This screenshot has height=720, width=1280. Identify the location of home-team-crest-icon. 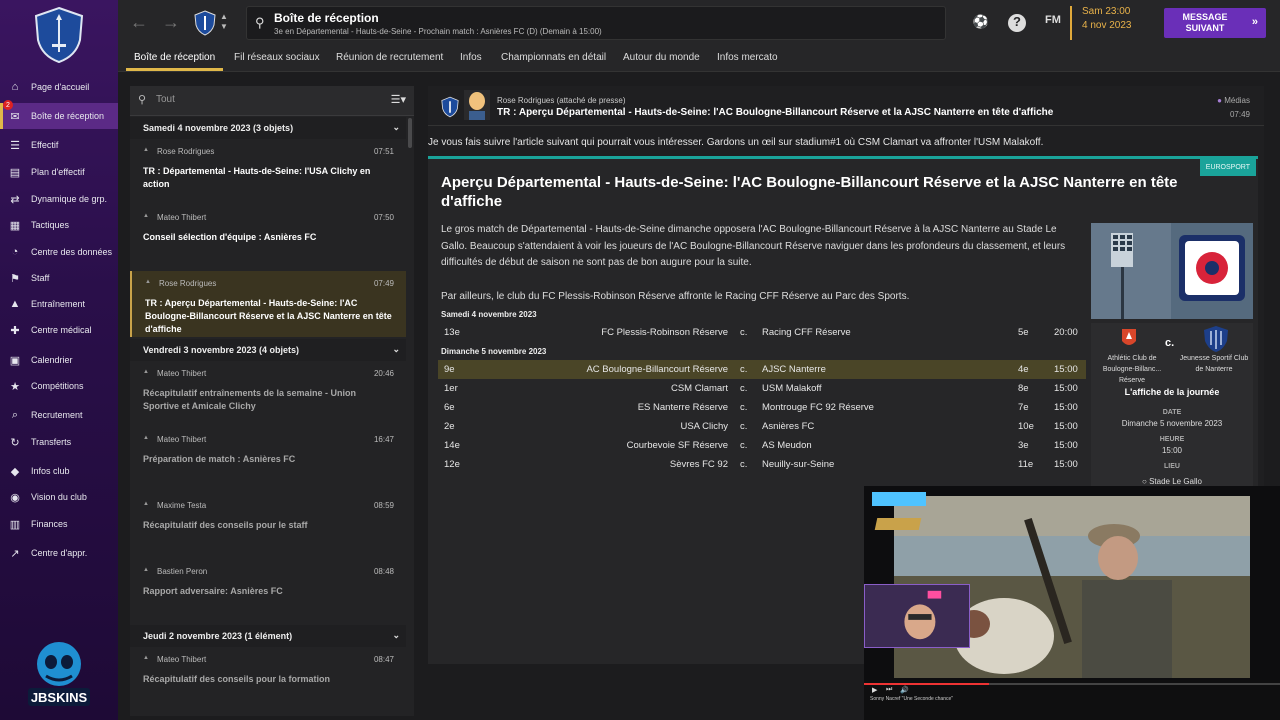
(1129, 338).